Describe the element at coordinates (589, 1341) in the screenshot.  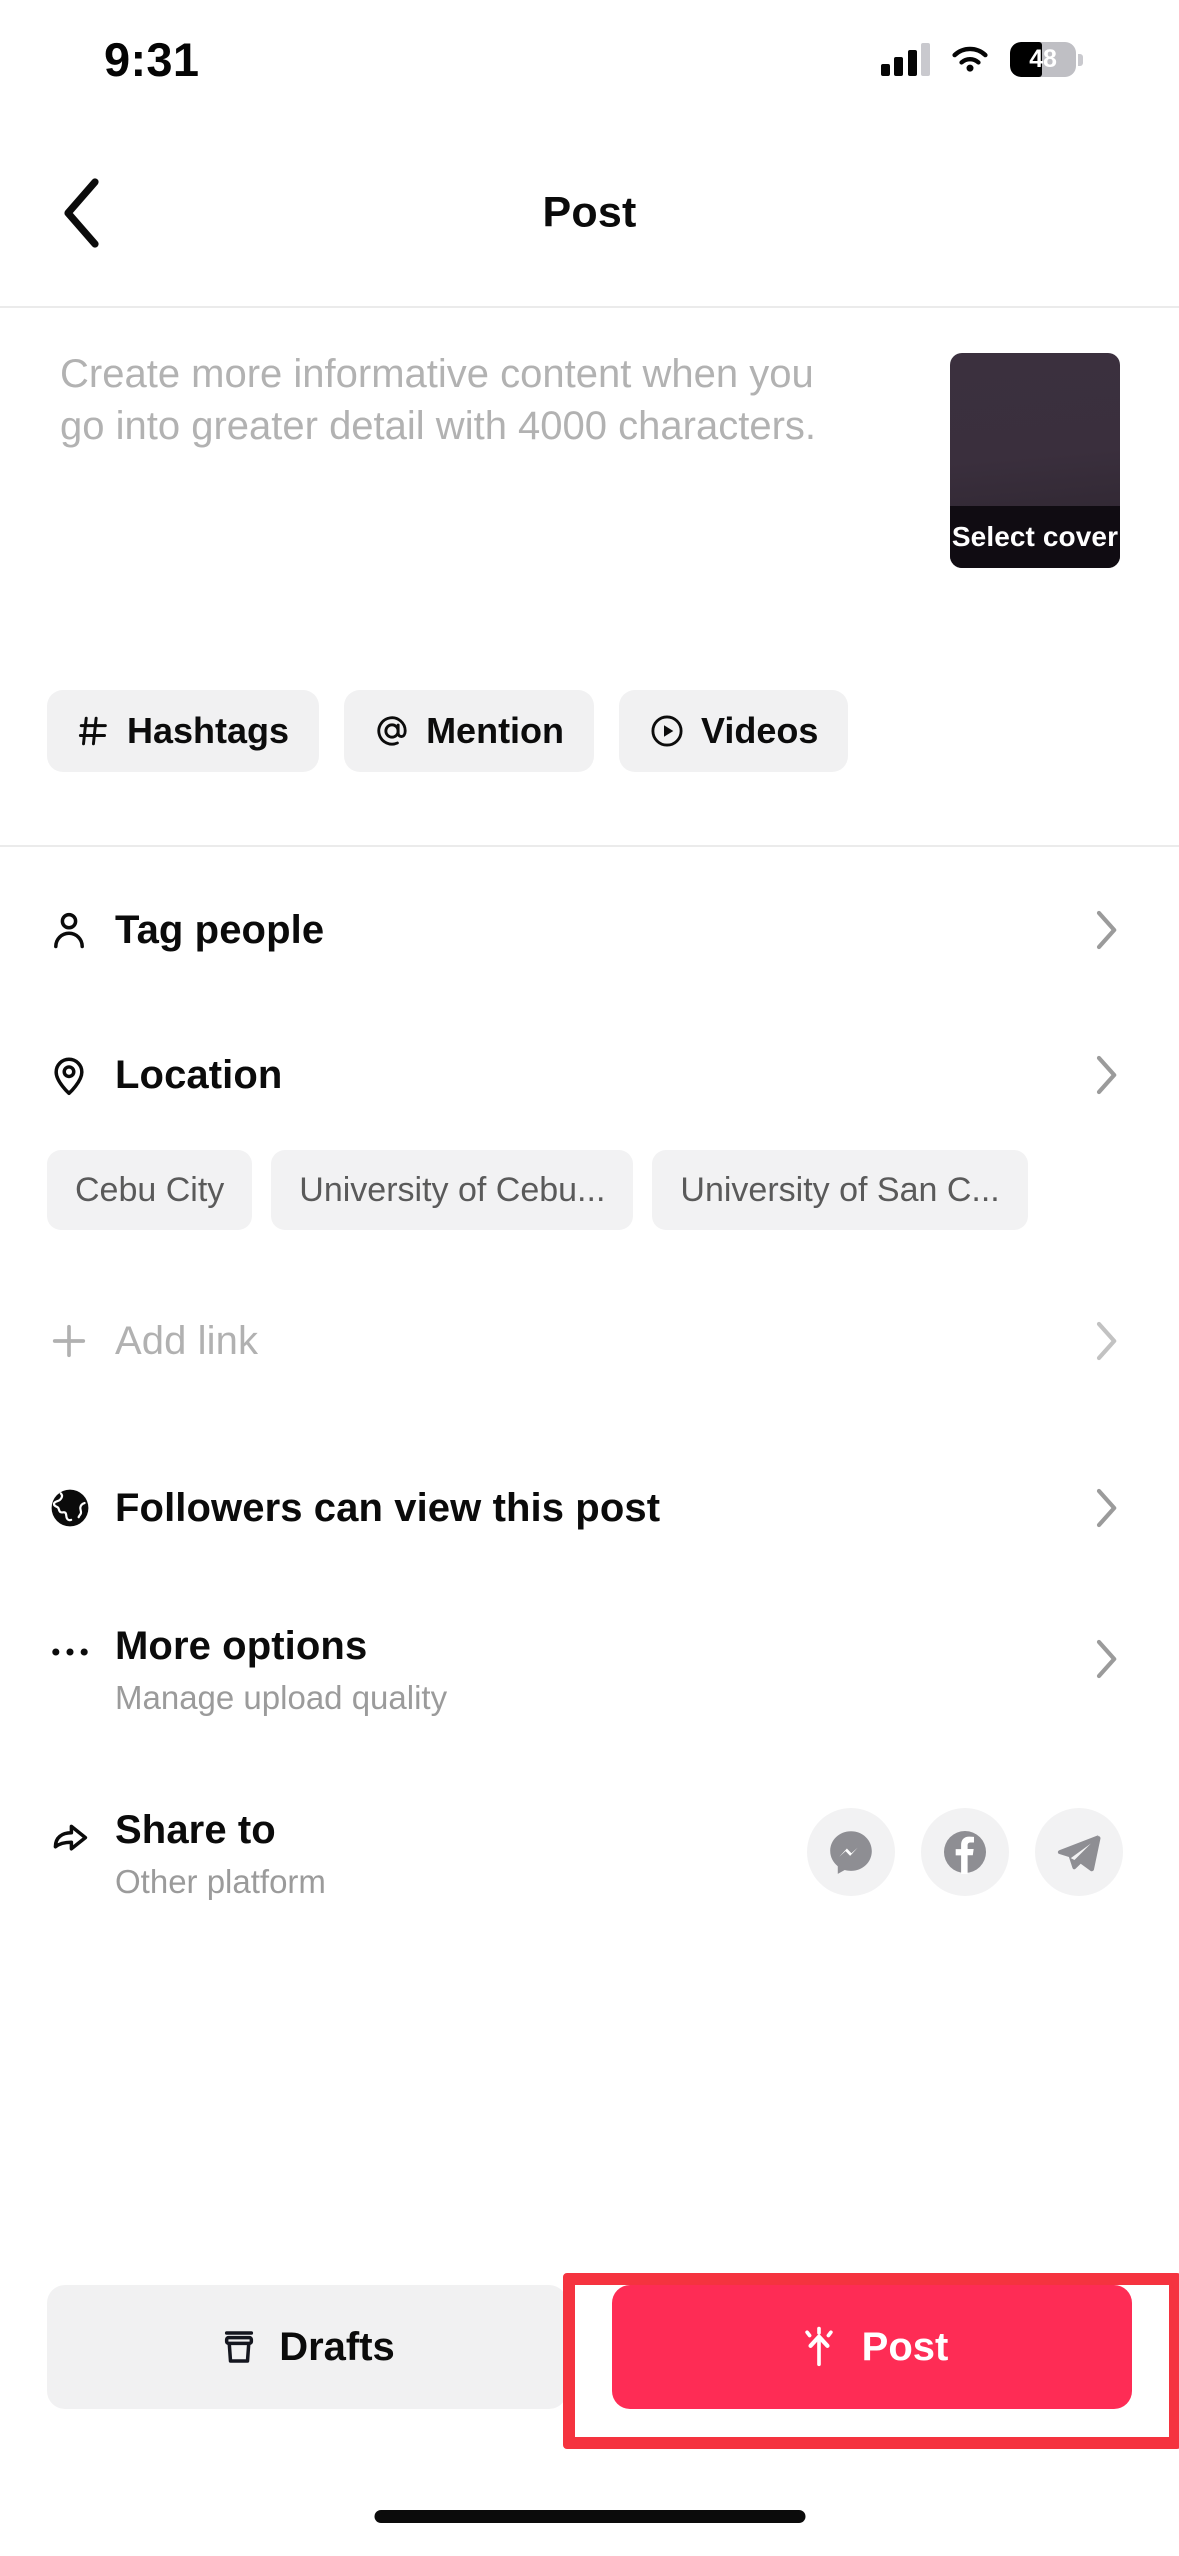
I see `add-link-row: Add link` at that location.